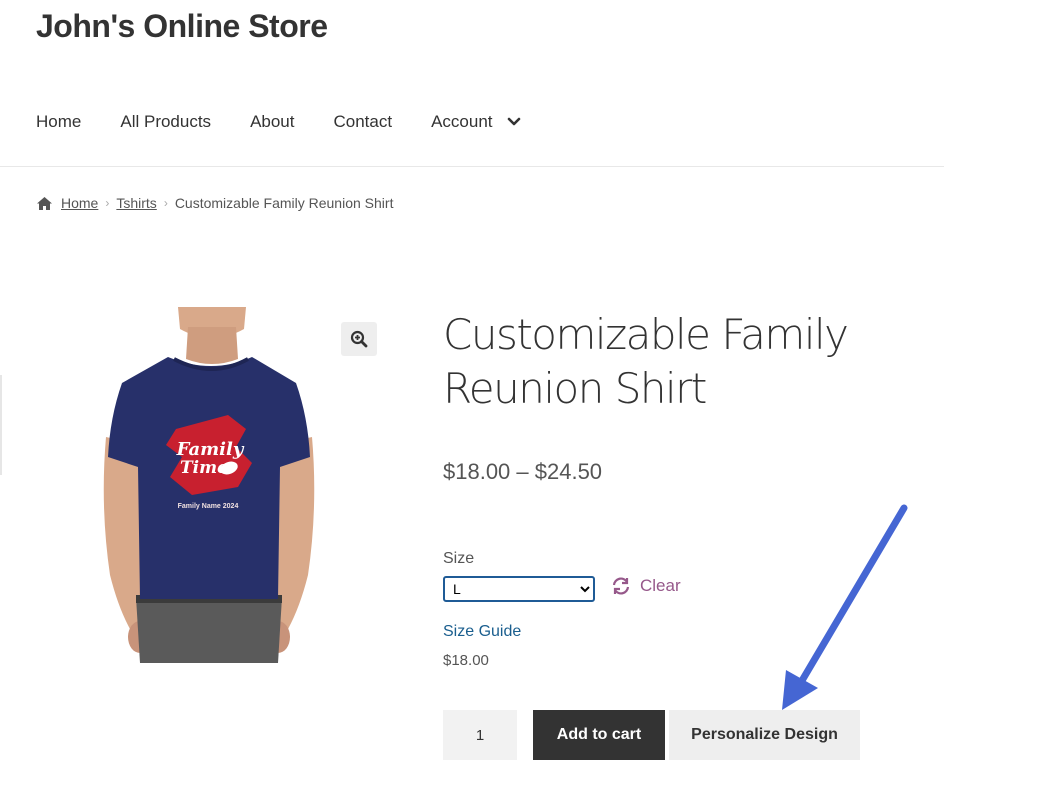 Image resolution: width=1037 pixels, height=794 pixels. What do you see at coordinates (482, 632) in the screenshot?
I see `size-guide-link: Size Guide` at bounding box center [482, 632].